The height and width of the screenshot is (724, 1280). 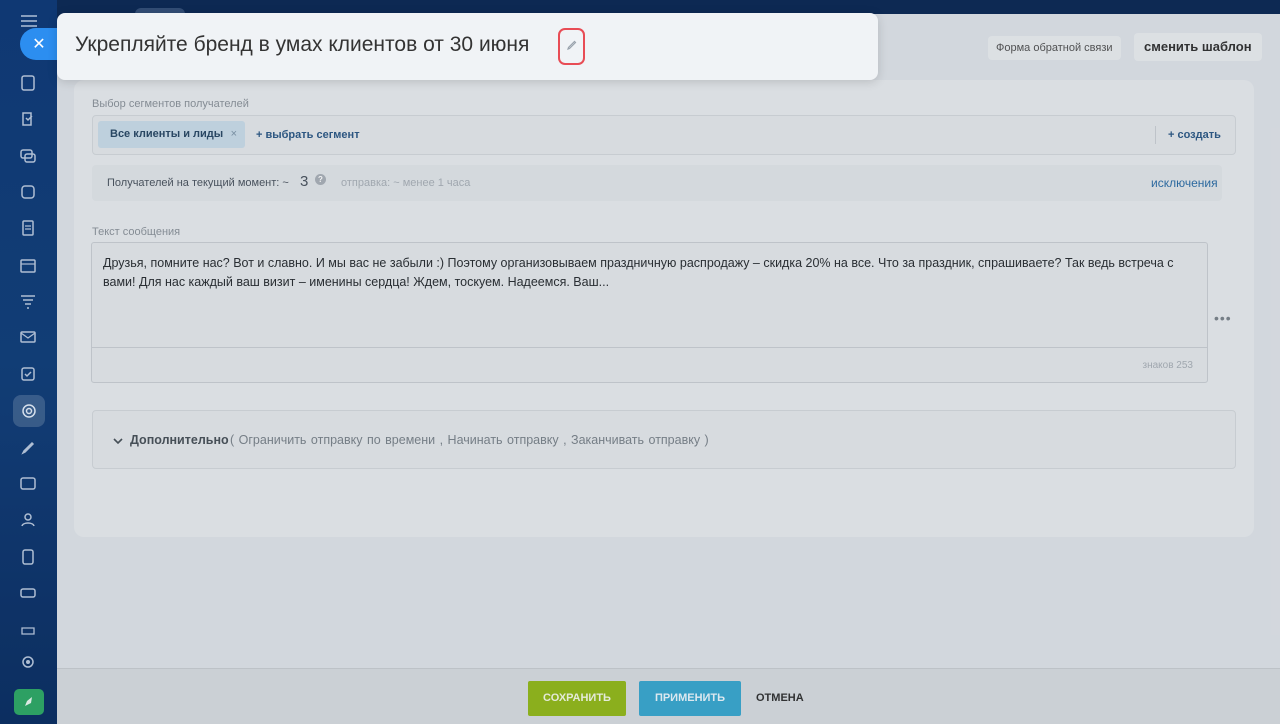 What do you see at coordinates (170, 104) in the screenshot?
I see `segments-label: Выбор сегментов получателей` at bounding box center [170, 104].